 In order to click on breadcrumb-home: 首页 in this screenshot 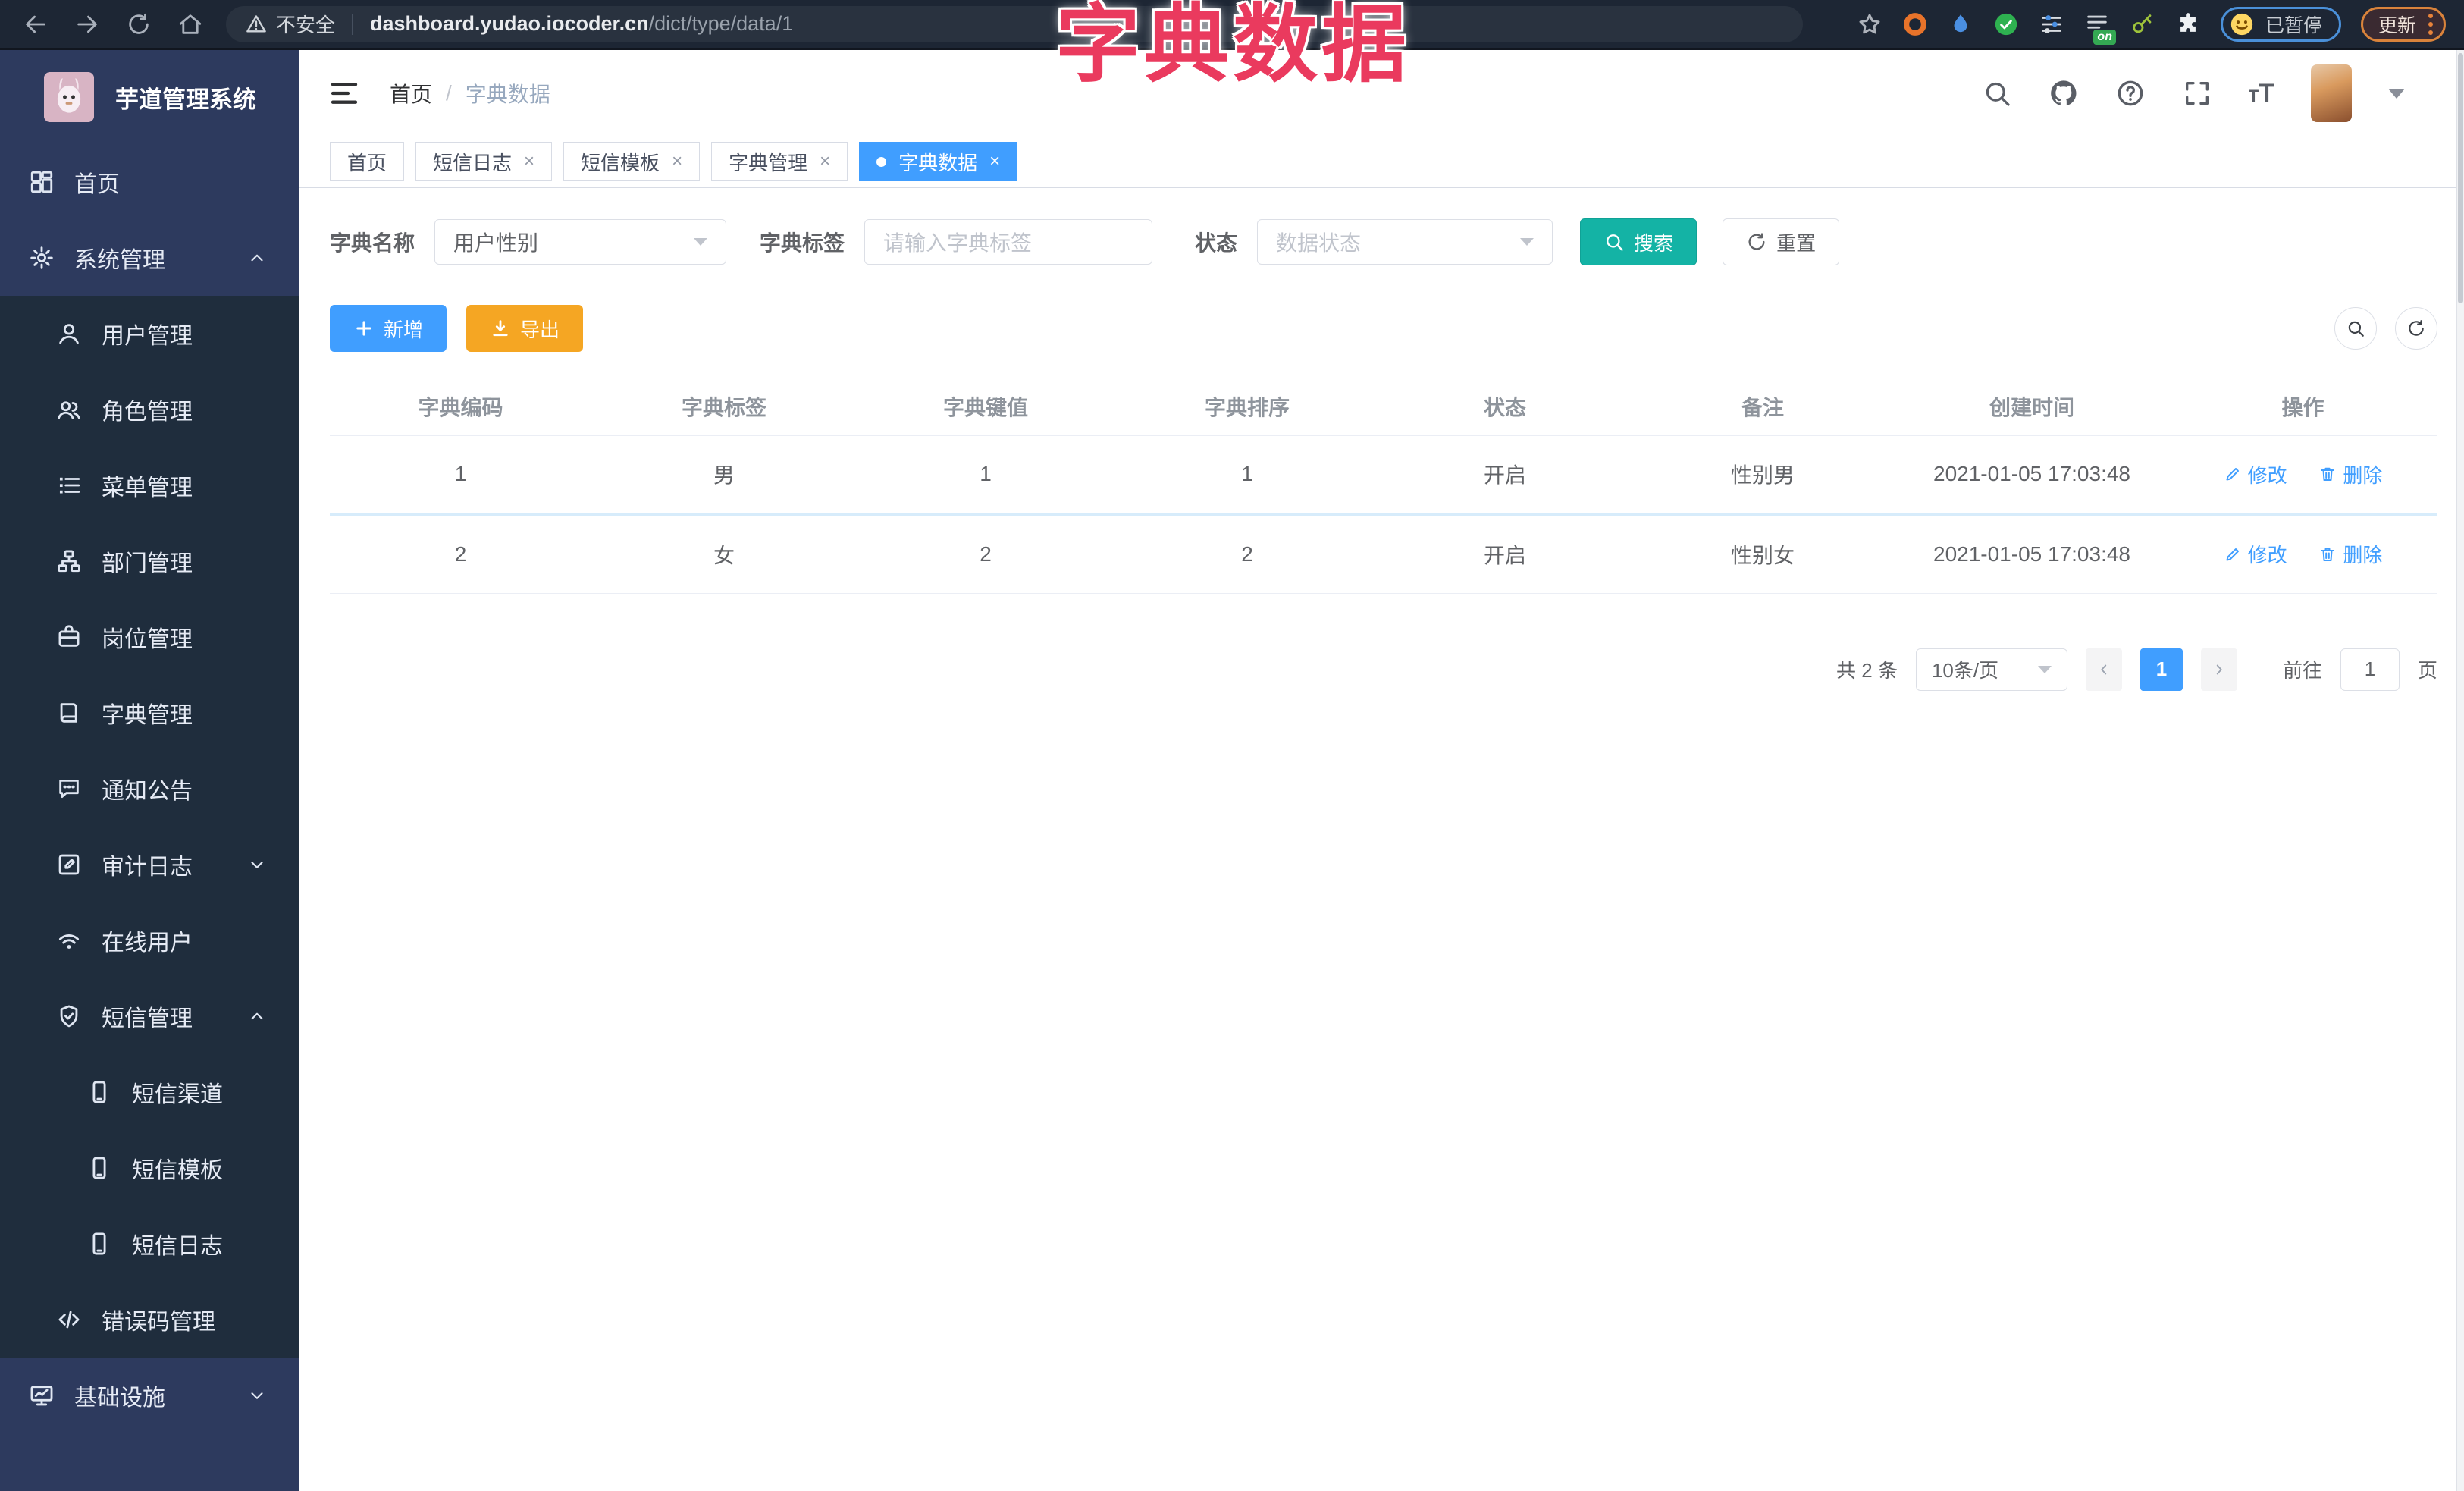, I will do `click(411, 93)`.